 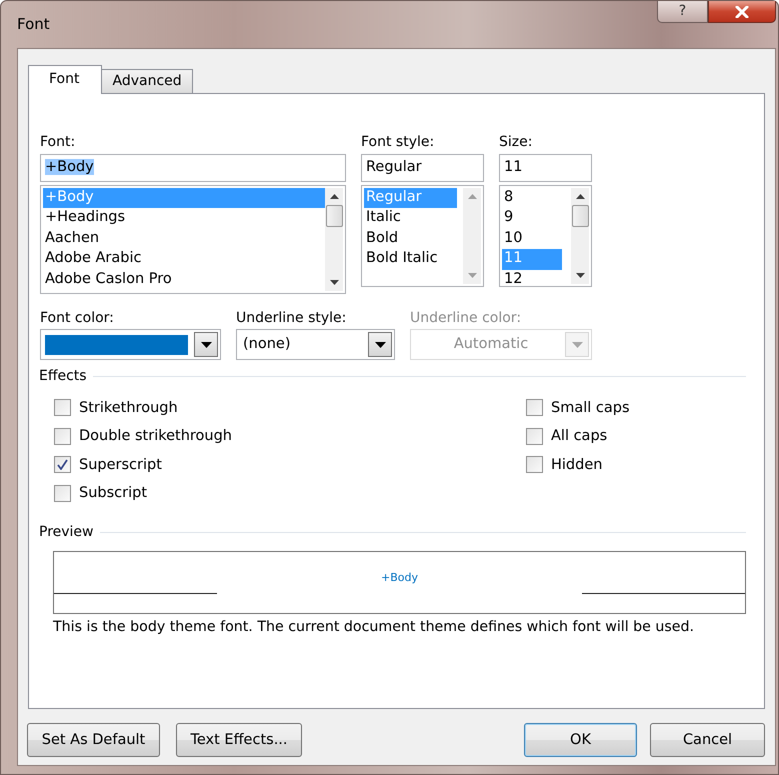 I want to click on text-field: +Body, so click(x=193, y=168).